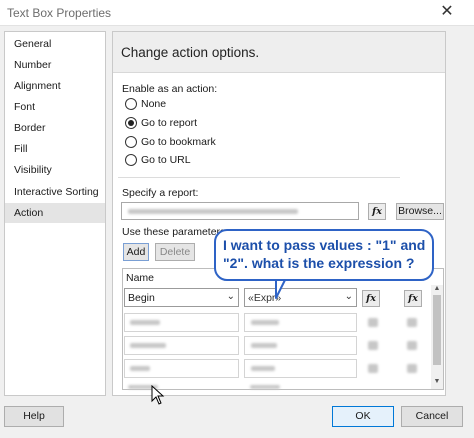 Image resolution: width=474 pixels, height=438 pixels. I want to click on window-title: Text Box Properties, so click(59, 13).